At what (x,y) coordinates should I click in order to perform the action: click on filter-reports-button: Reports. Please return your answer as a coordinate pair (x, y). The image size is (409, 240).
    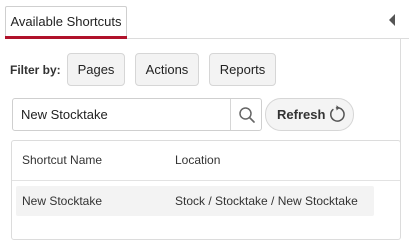
    Looking at the image, I should click on (242, 69).